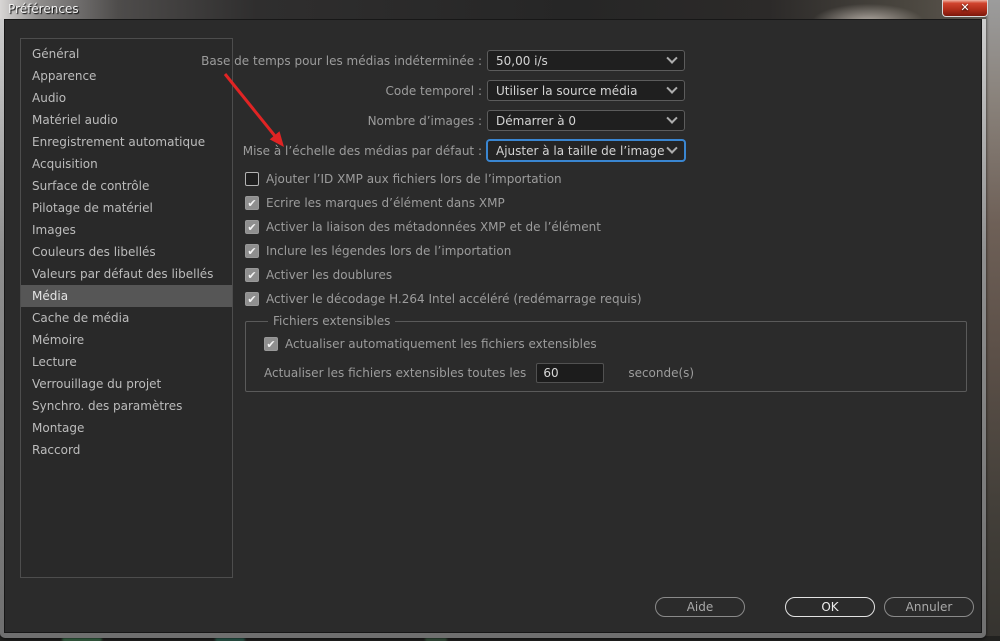 Image resolution: width=1000 pixels, height=641 pixels. Describe the element at coordinates (992, 320) in the screenshot. I see `desktop-background-right` at that location.